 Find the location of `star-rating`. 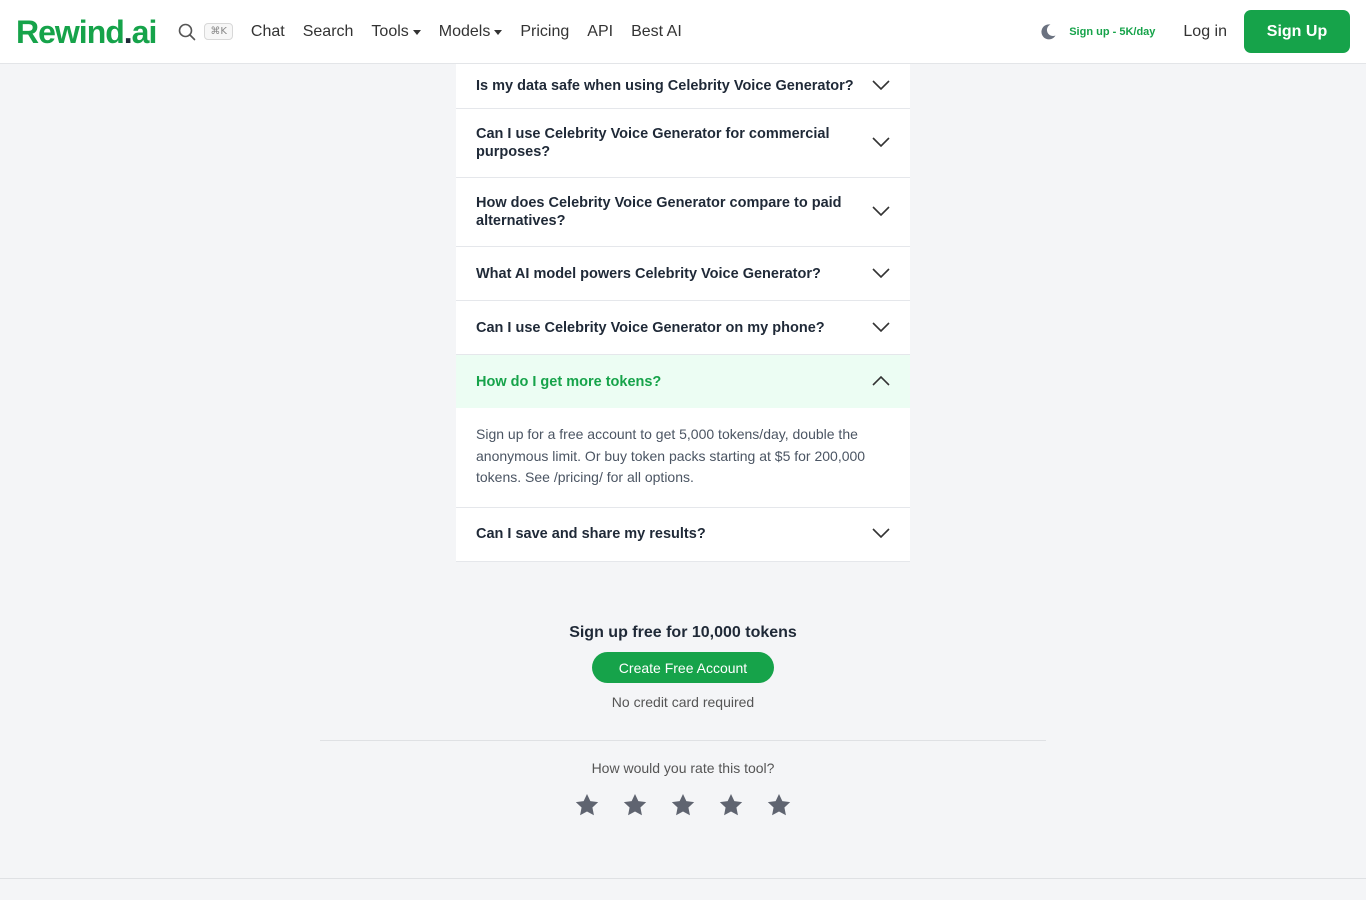

star-rating is located at coordinates (683, 805).